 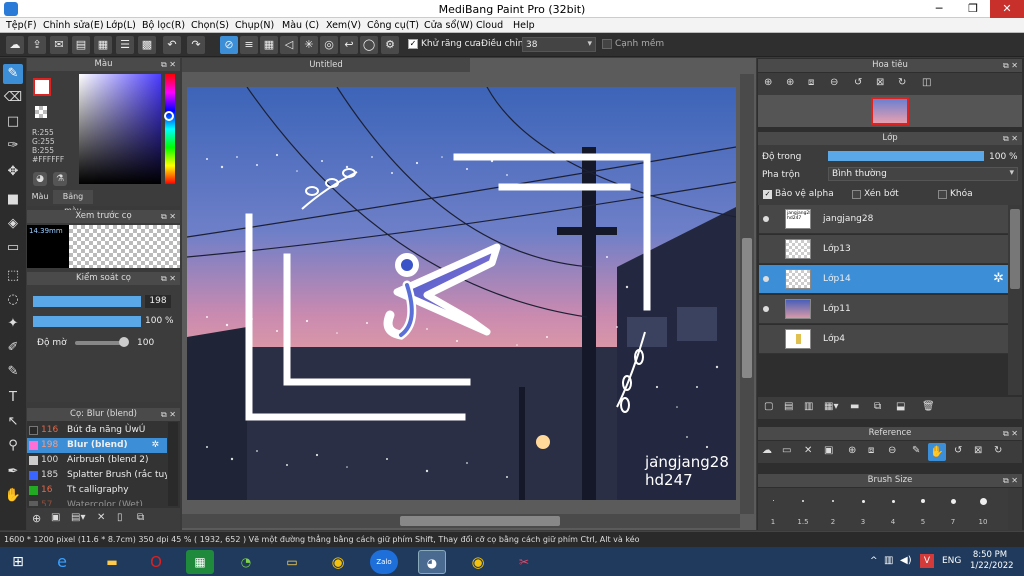 What do you see at coordinates (13, 446) in the screenshot?
I see `eyedropper-tool-icon: ⚲` at bounding box center [13, 446].